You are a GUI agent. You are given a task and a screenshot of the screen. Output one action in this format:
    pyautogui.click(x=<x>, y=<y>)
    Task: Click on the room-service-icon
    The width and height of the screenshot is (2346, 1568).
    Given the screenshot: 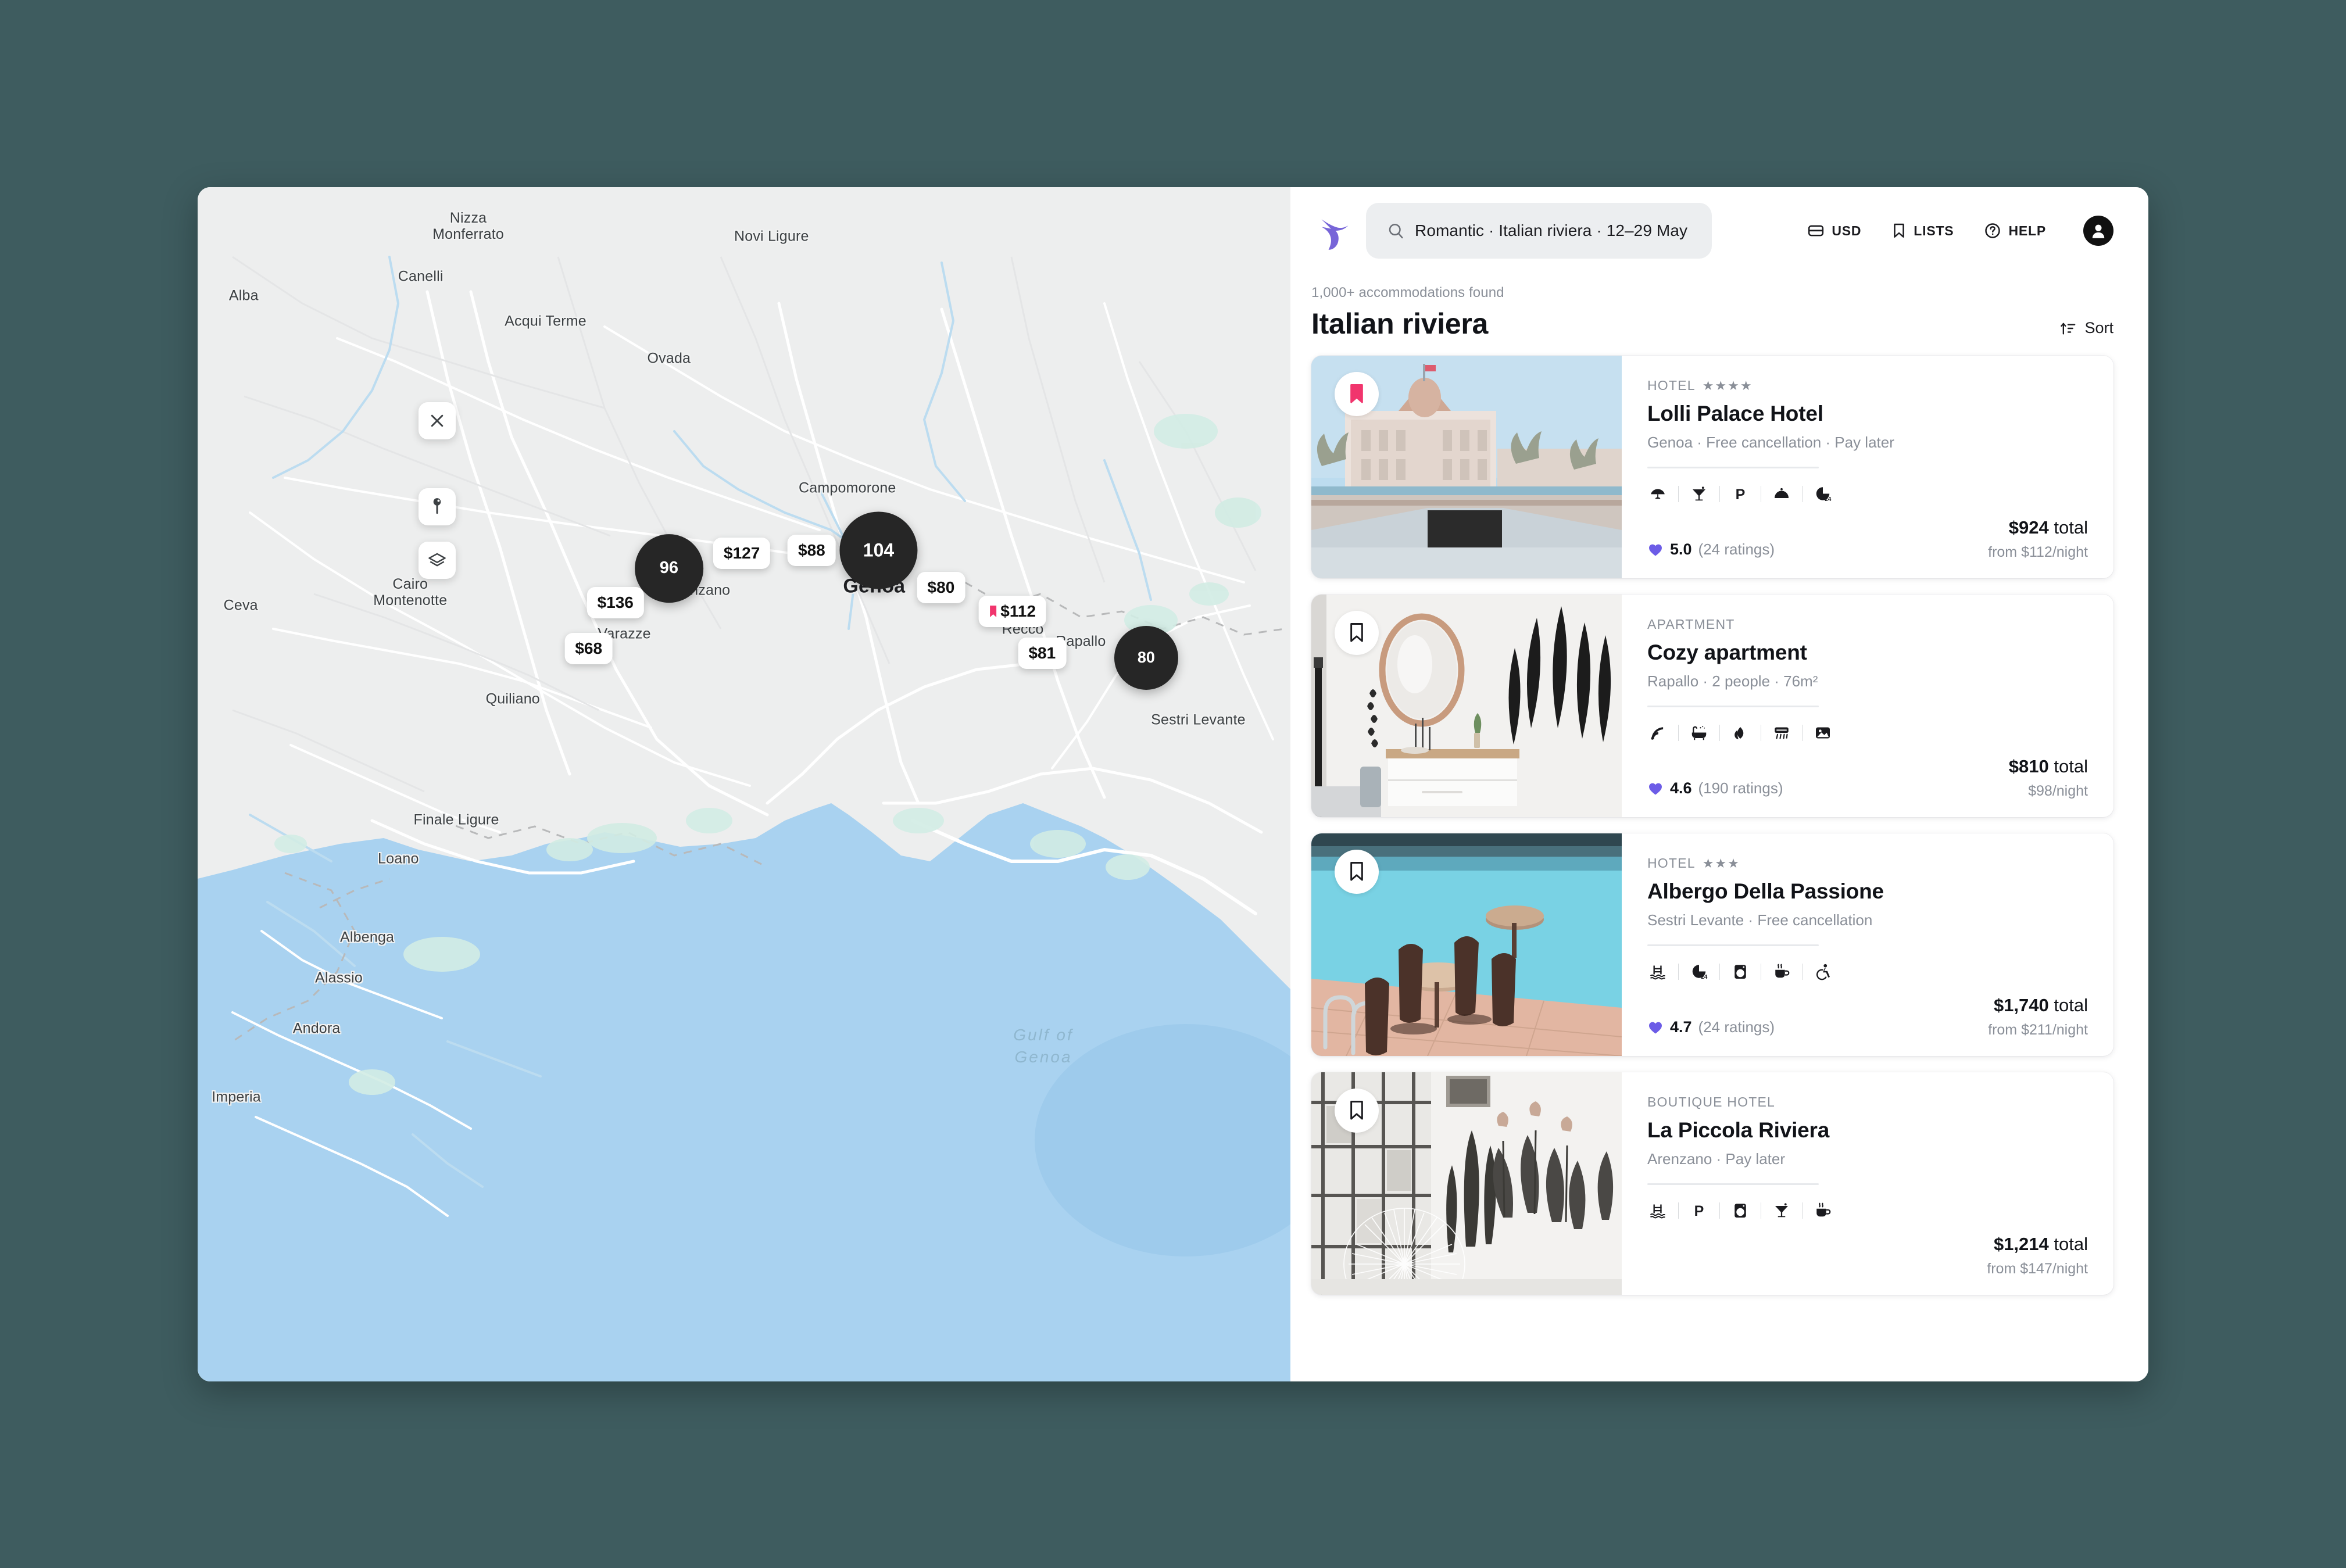 What is the action you would take?
    pyautogui.click(x=1781, y=494)
    